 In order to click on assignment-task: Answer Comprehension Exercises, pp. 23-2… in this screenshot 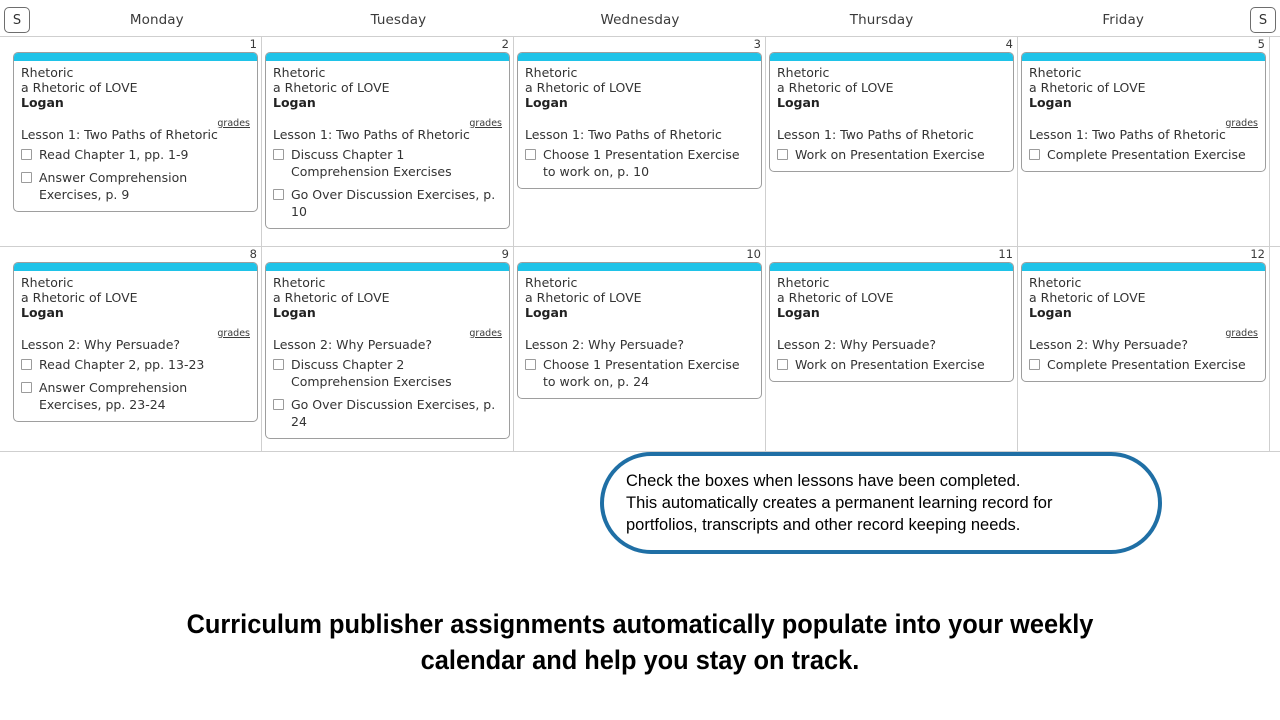, I will do `click(135, 396)`.